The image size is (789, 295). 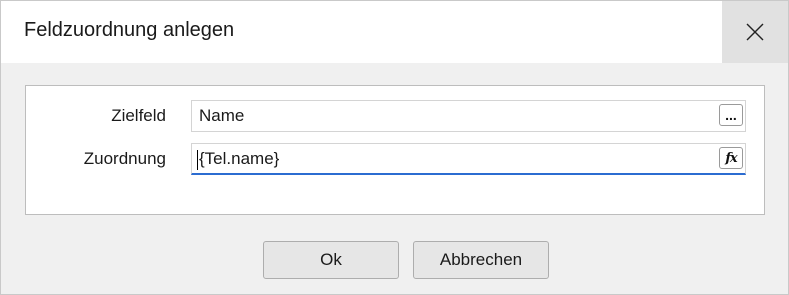 What do you see at coordinates (331, 260) in the screenshot?
I see `ok-button: Ok` at bounding box center [331, 260].